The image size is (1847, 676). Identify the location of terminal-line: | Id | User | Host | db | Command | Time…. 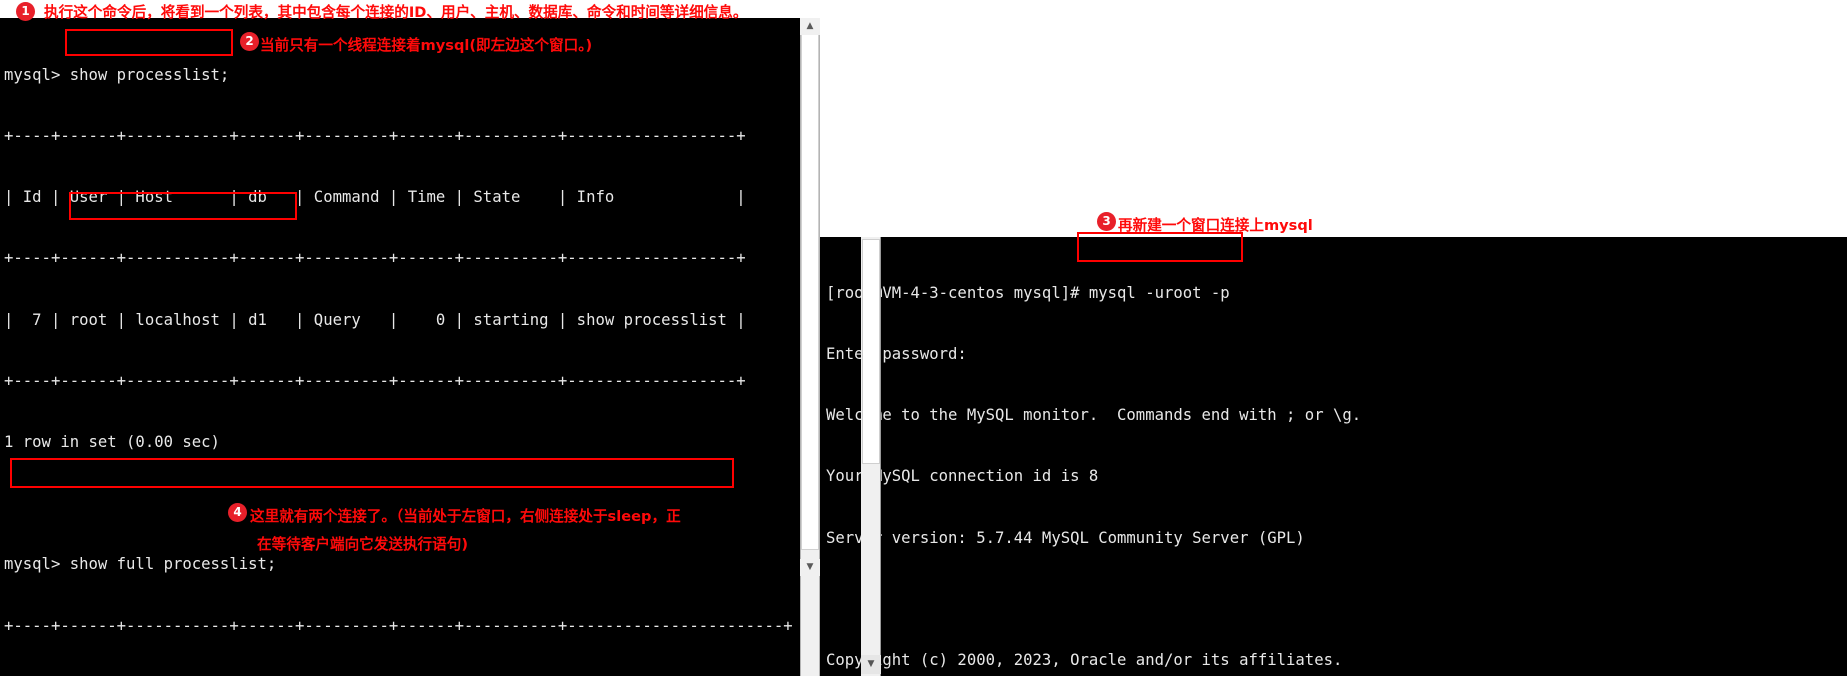
(375, 197).